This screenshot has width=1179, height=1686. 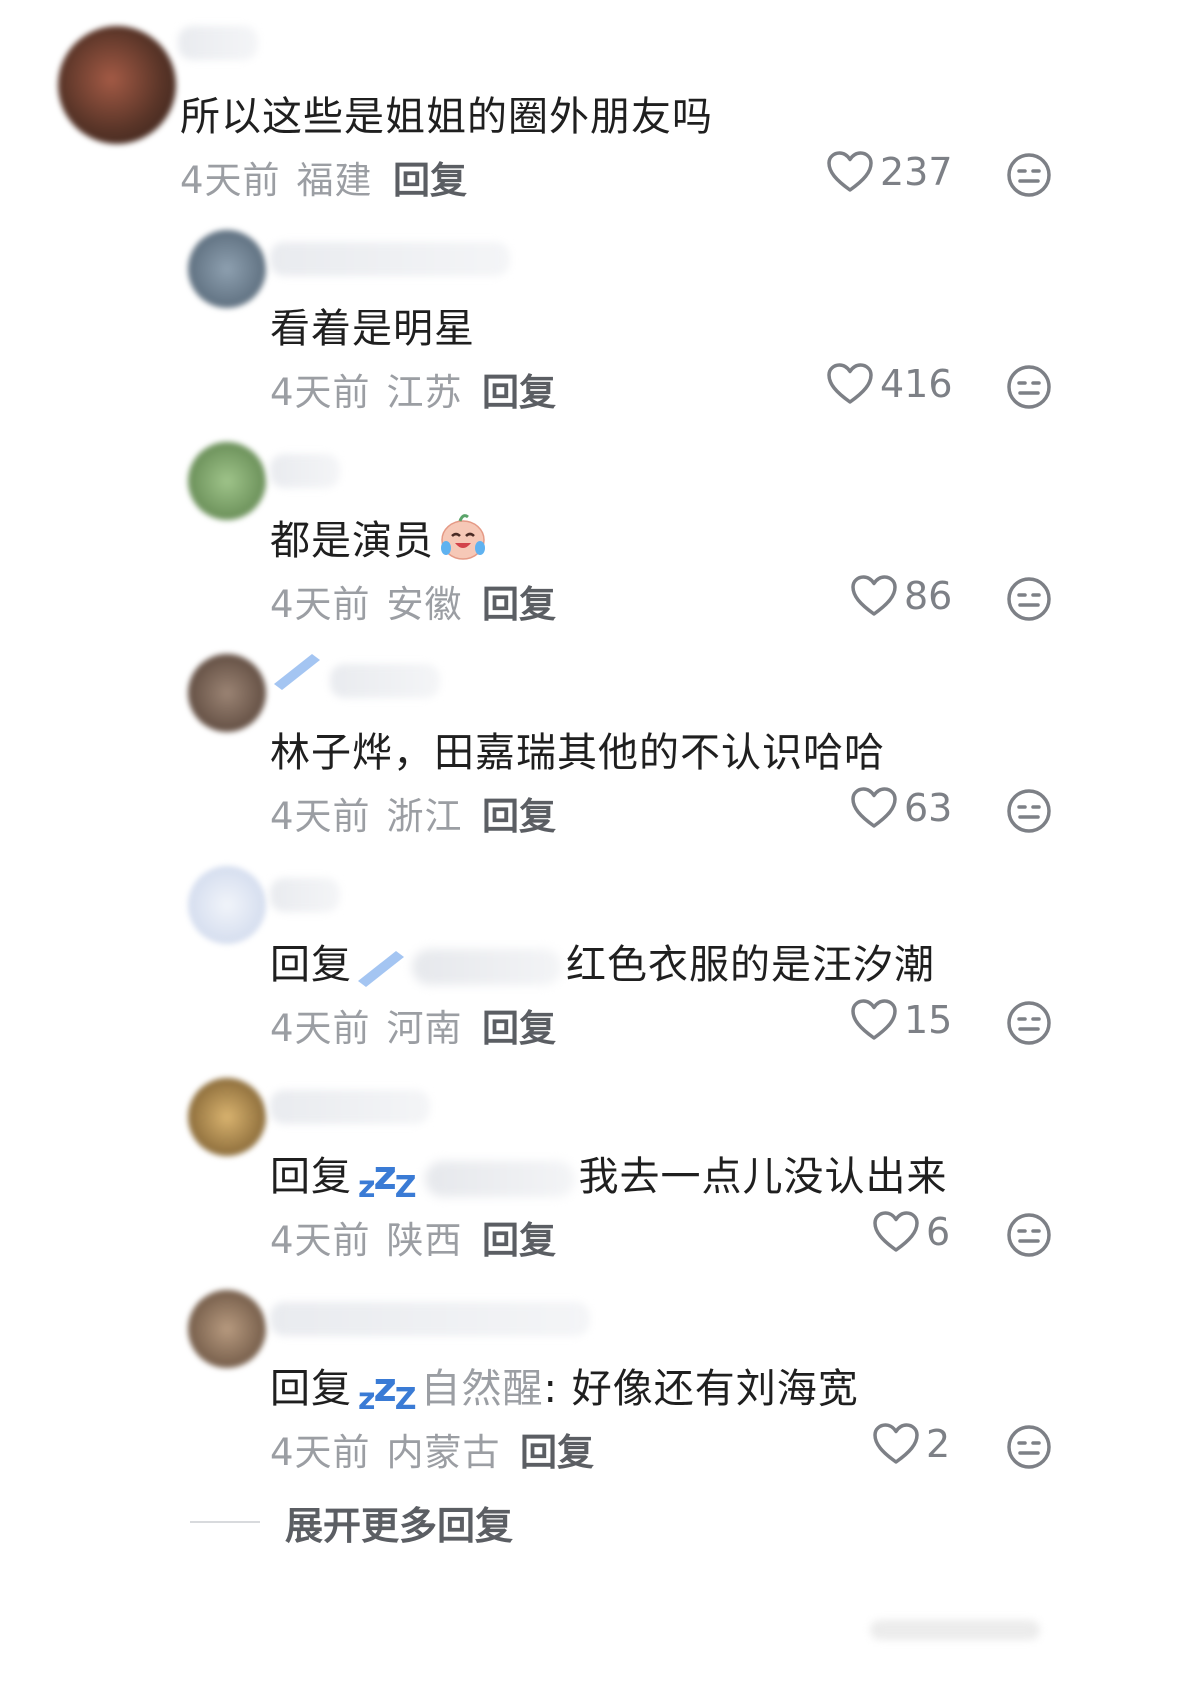 I want to click on like-button: 237, so click(x=889, y=172).